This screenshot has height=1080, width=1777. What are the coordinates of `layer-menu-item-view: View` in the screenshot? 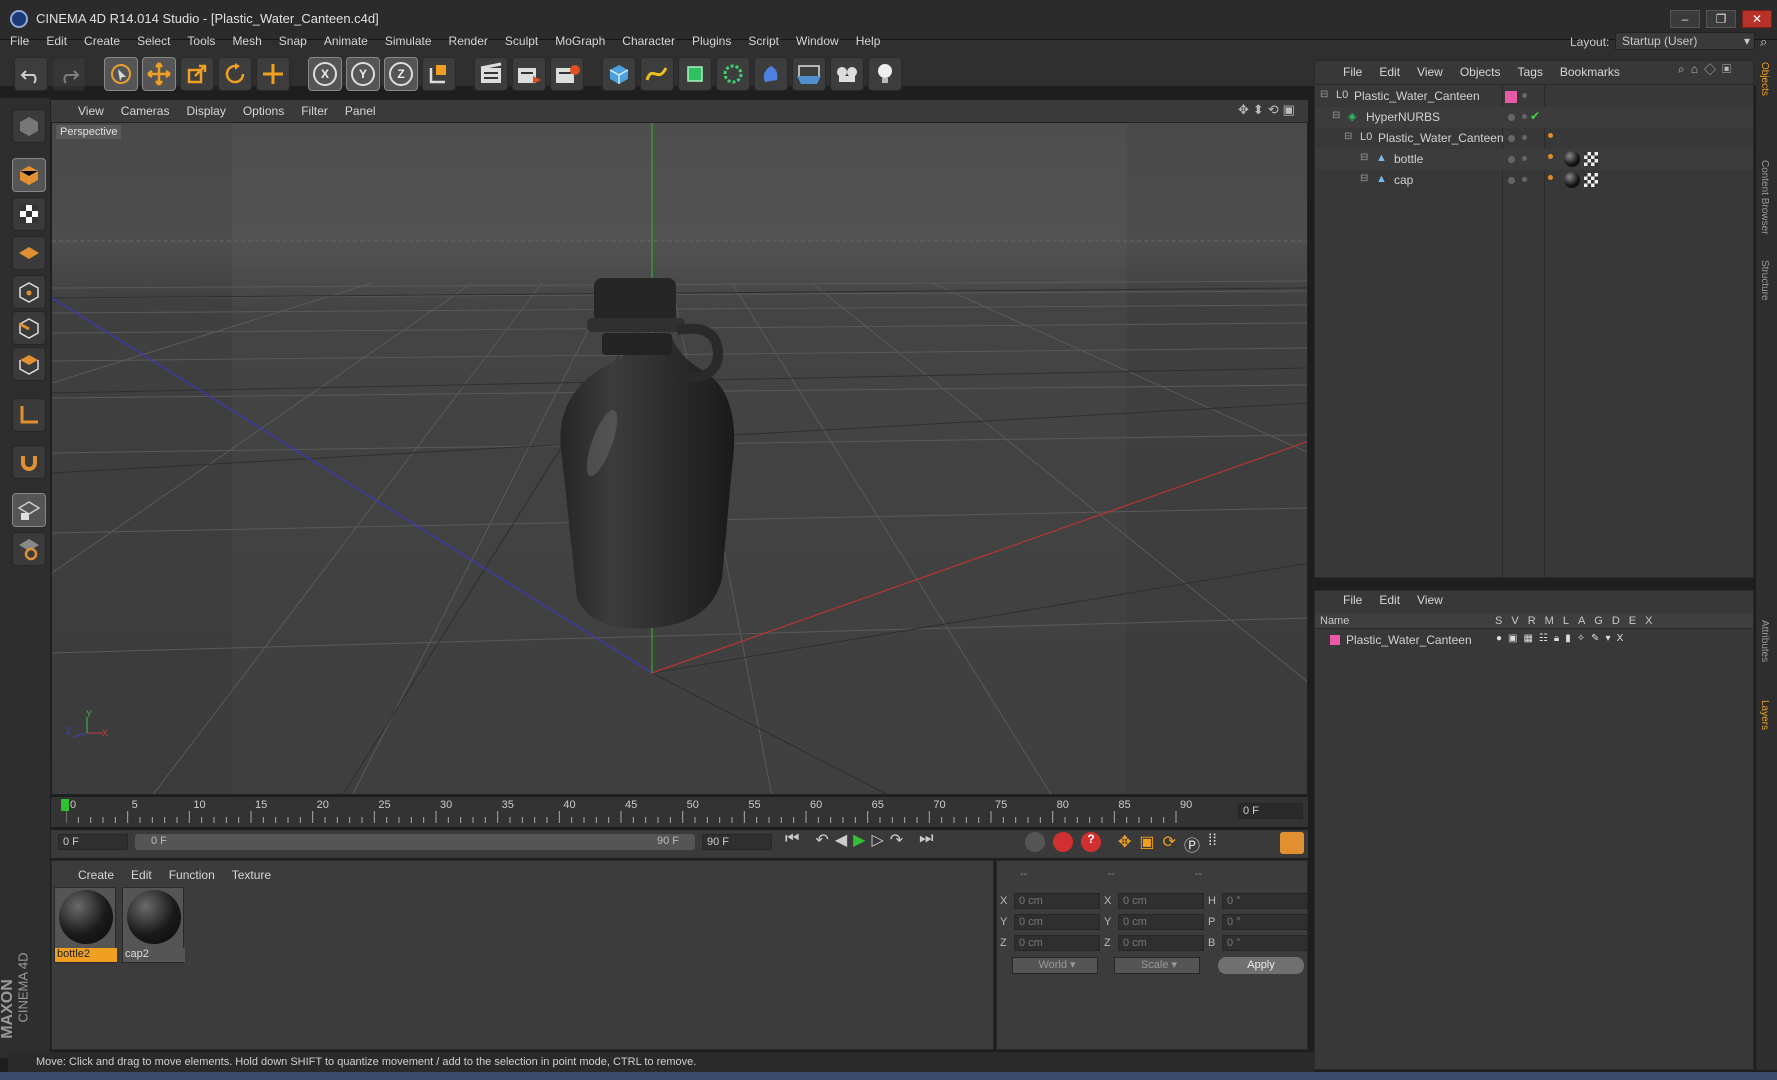 It's located at (1430, 600).